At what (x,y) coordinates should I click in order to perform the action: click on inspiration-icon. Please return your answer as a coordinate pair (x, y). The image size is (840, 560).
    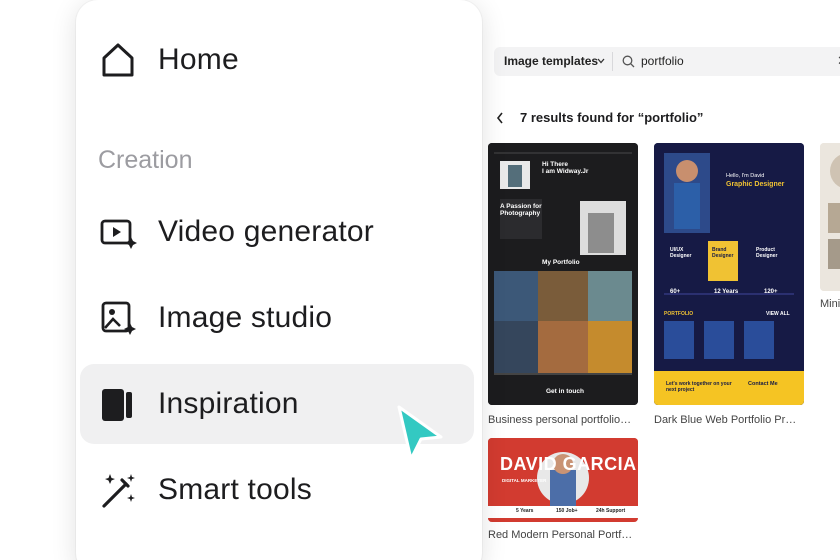
    Looking at the image, I should click on (118, 404).